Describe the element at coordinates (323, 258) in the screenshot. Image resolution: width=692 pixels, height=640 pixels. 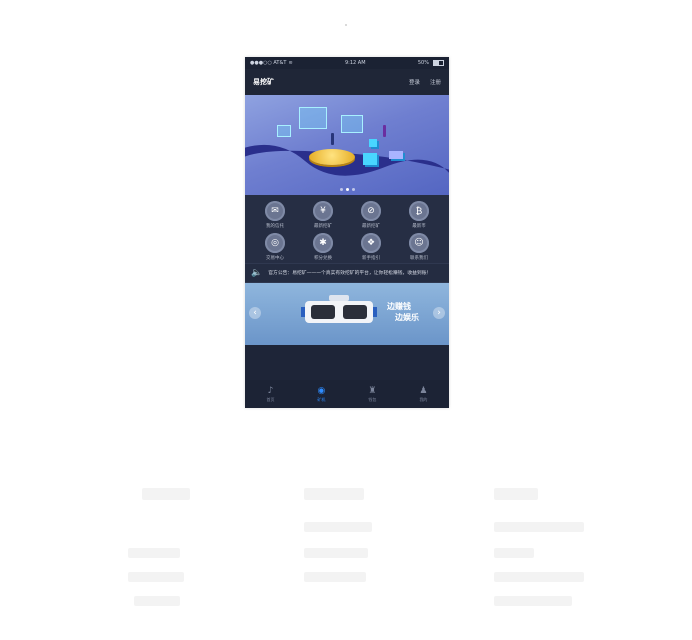
I see `feature-label: 积分兑换` at that location.